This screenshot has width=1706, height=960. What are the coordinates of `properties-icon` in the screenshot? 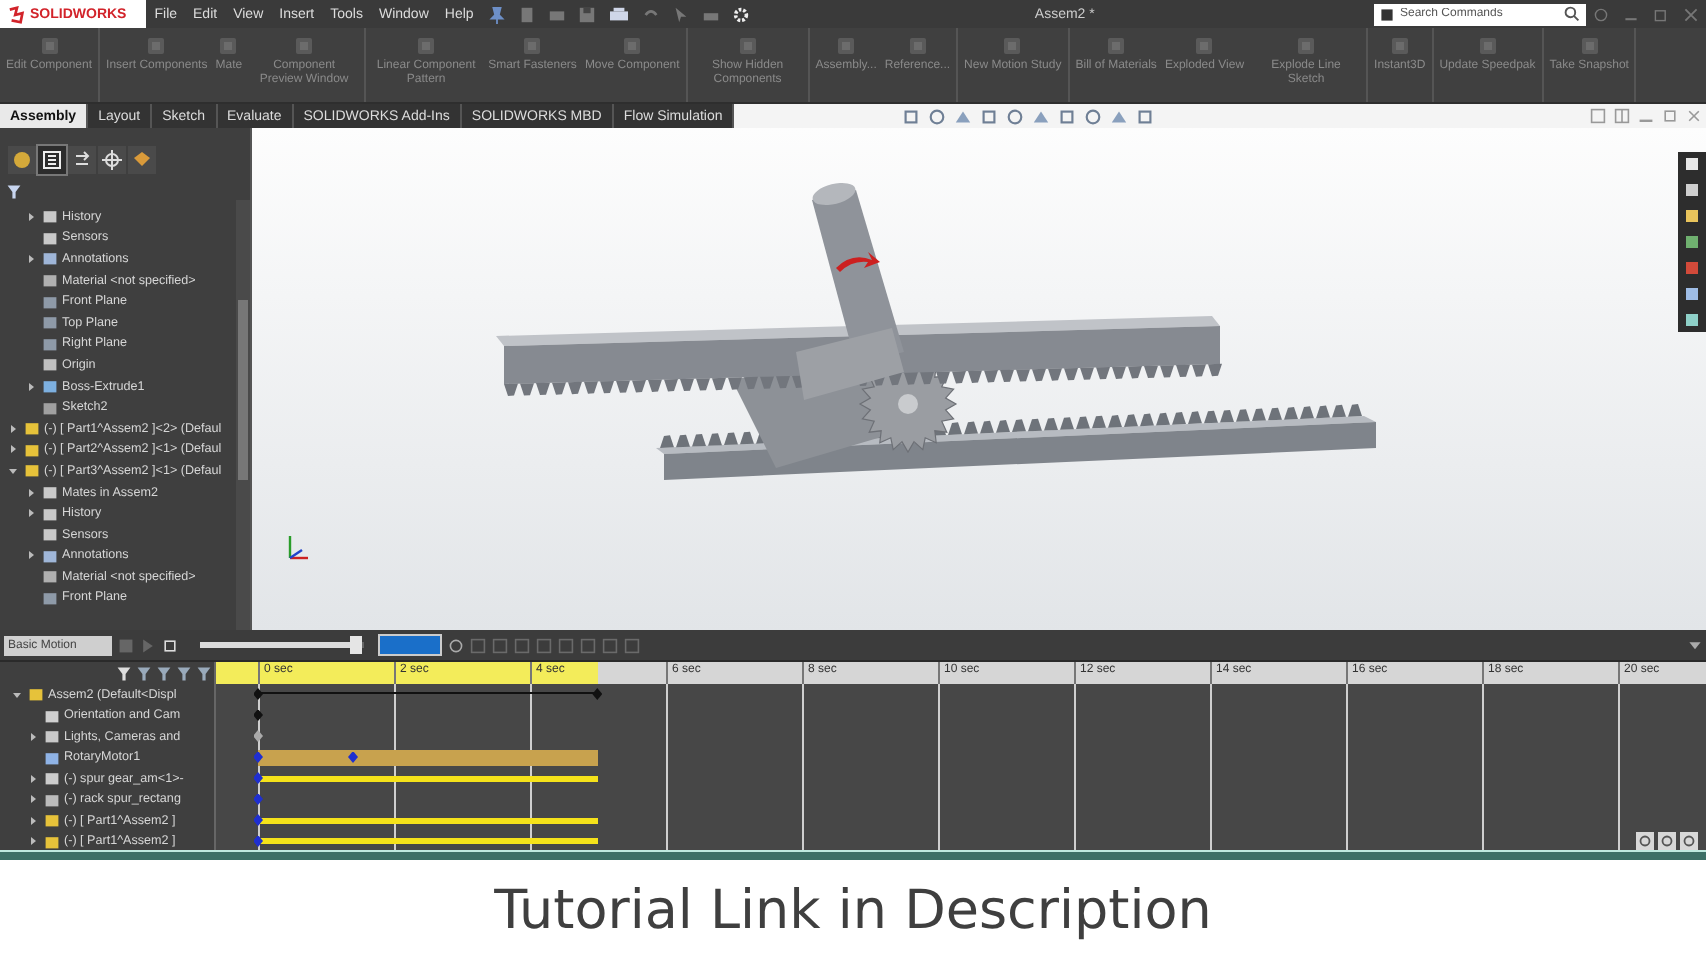 It's located at (82, 160).